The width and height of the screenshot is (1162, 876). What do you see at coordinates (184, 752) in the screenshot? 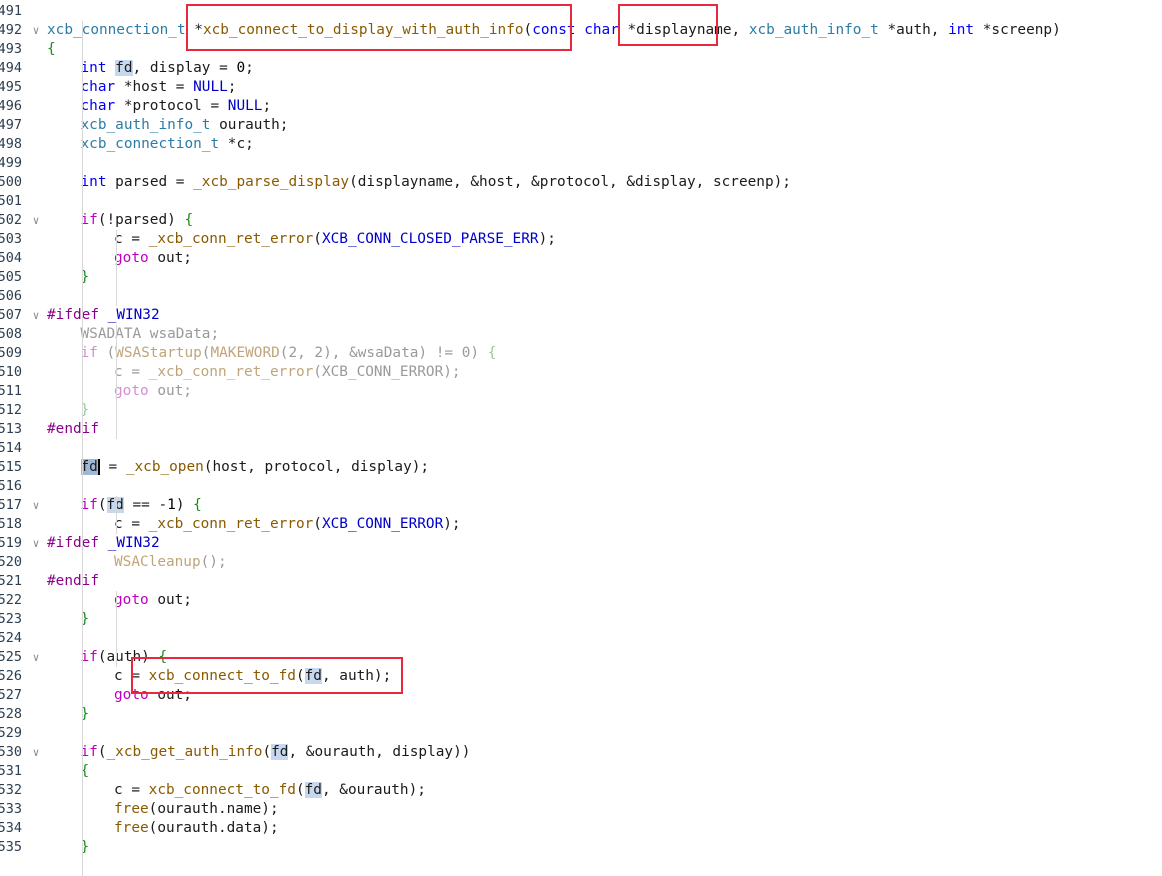
I see `code-token: _xcb_get_auth_info` at bounding box center [184, 752].